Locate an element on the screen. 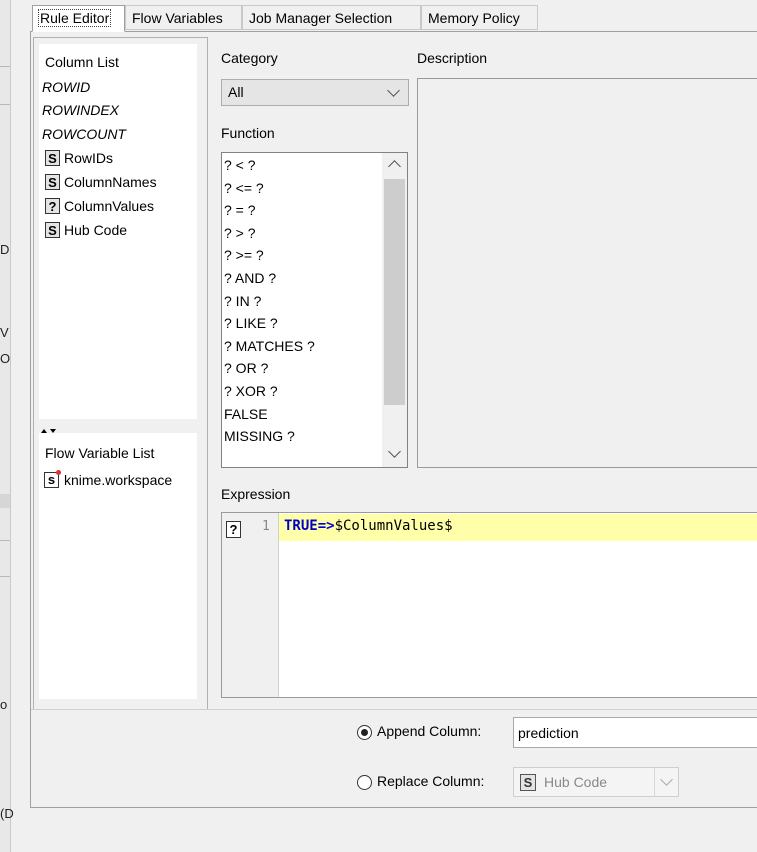 This screenshot has width=757, height=852. category-value: All is located at coordinates (236, 92).